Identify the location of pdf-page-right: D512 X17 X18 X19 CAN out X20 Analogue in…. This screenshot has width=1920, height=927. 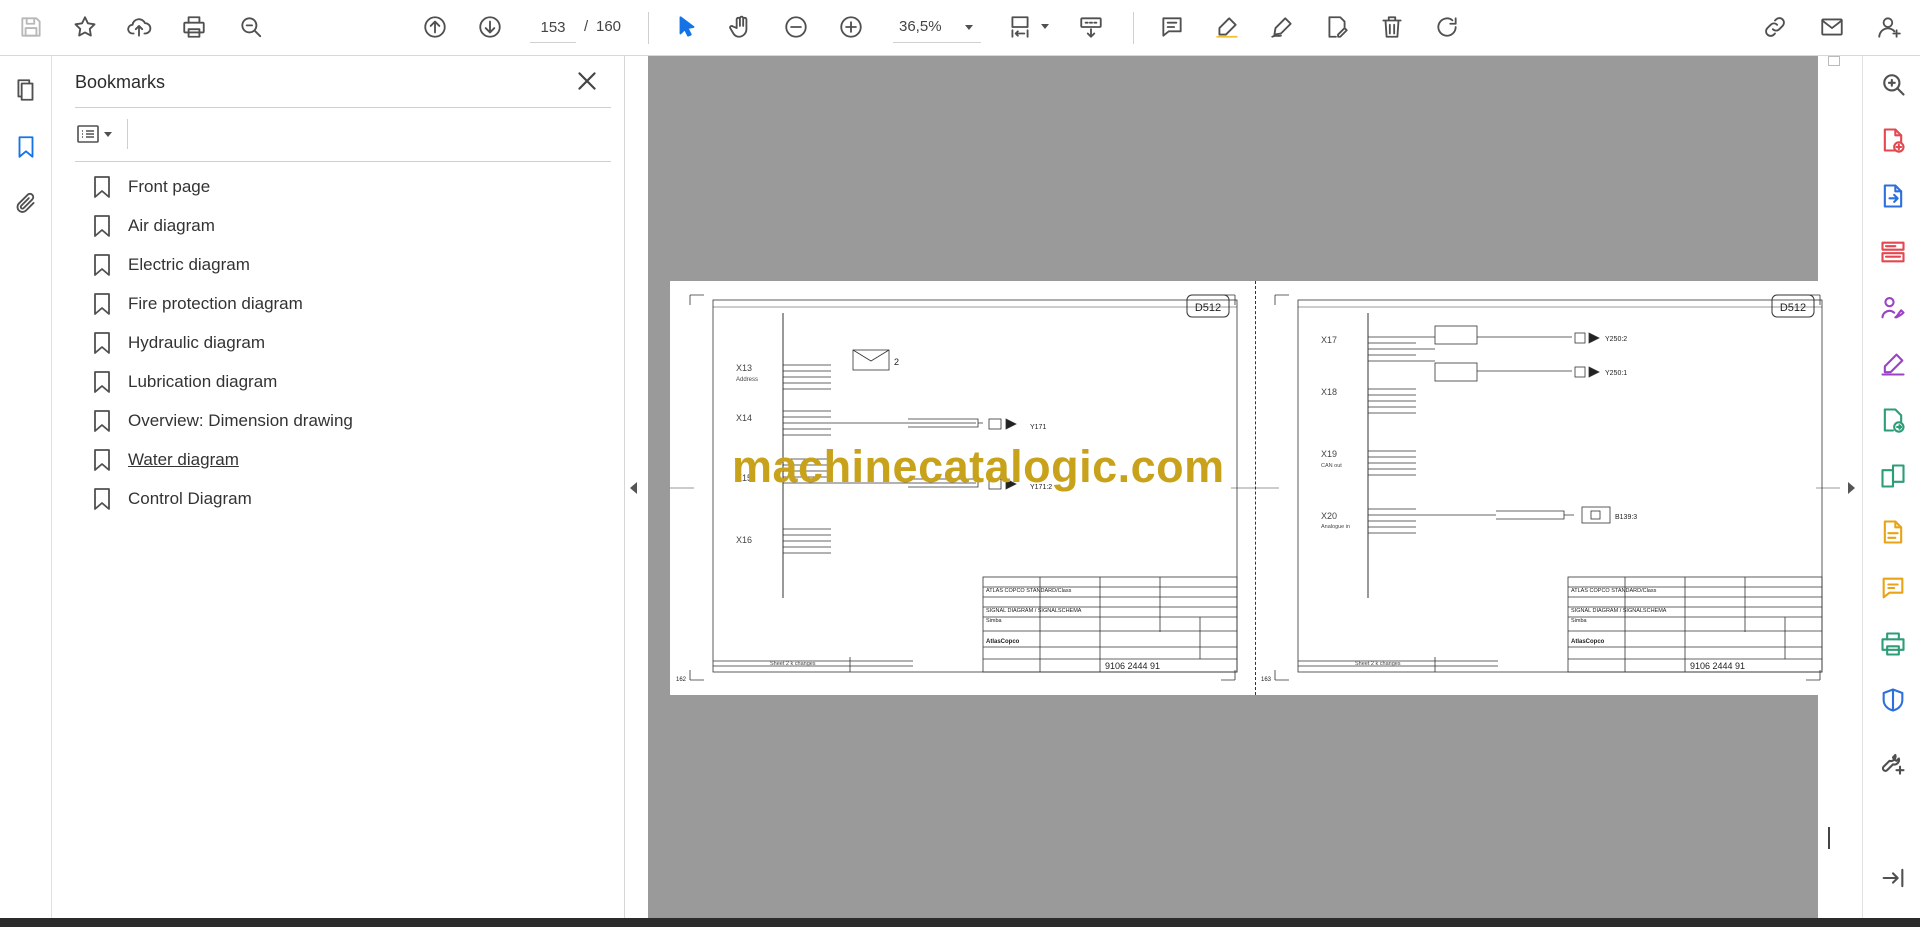
(1547, 488).